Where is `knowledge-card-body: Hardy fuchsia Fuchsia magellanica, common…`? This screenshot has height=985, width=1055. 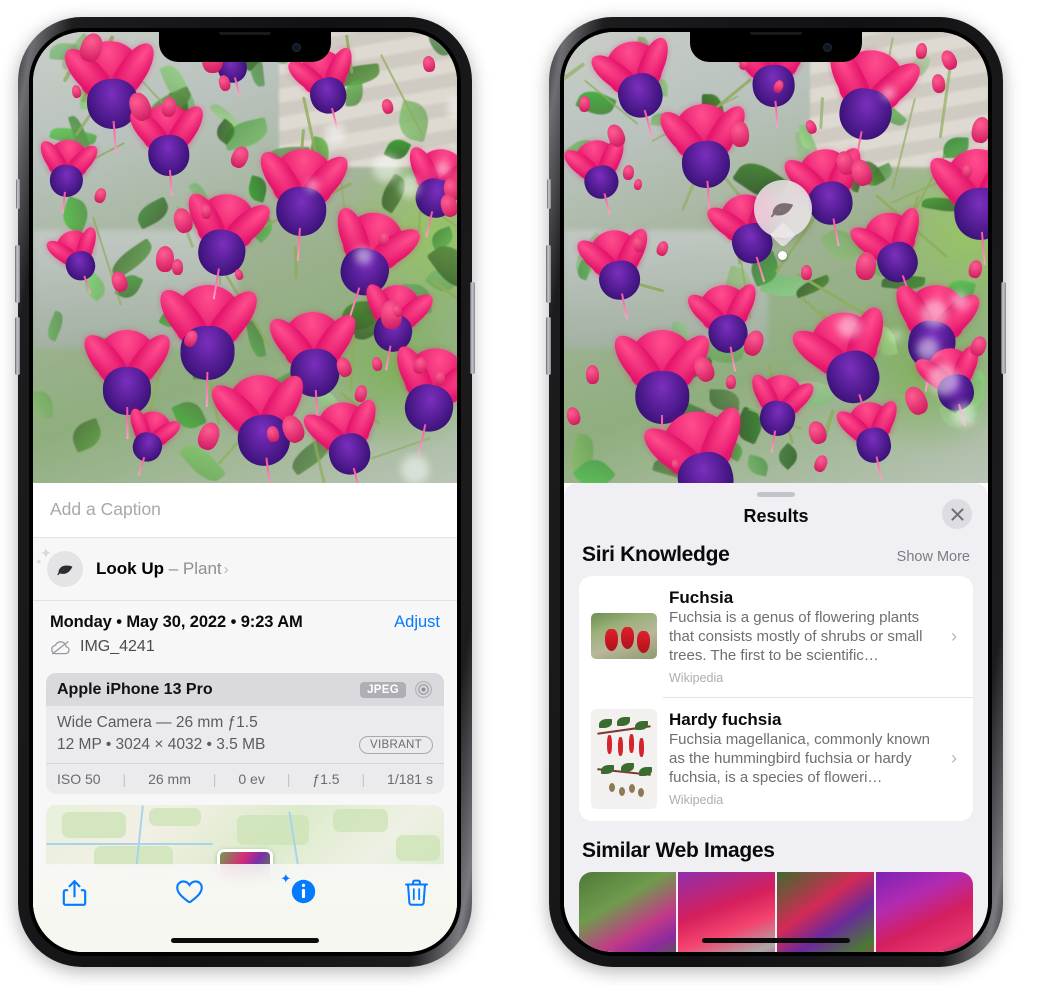 knowledge-card-body: Hardy fuchsia Fuchsia magellanica, common… is located at coordinates (801, 758).